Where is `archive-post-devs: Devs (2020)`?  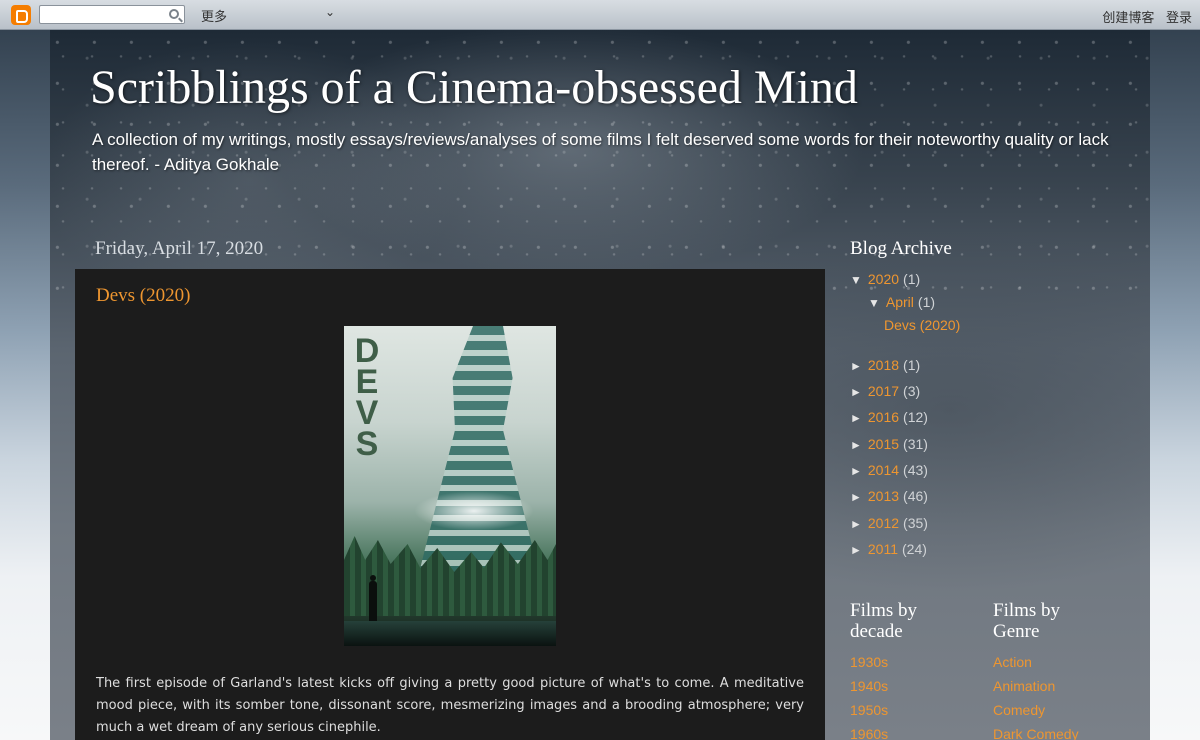 archive-post-devs: Devs (2020) is located at coordinates (922, 325).